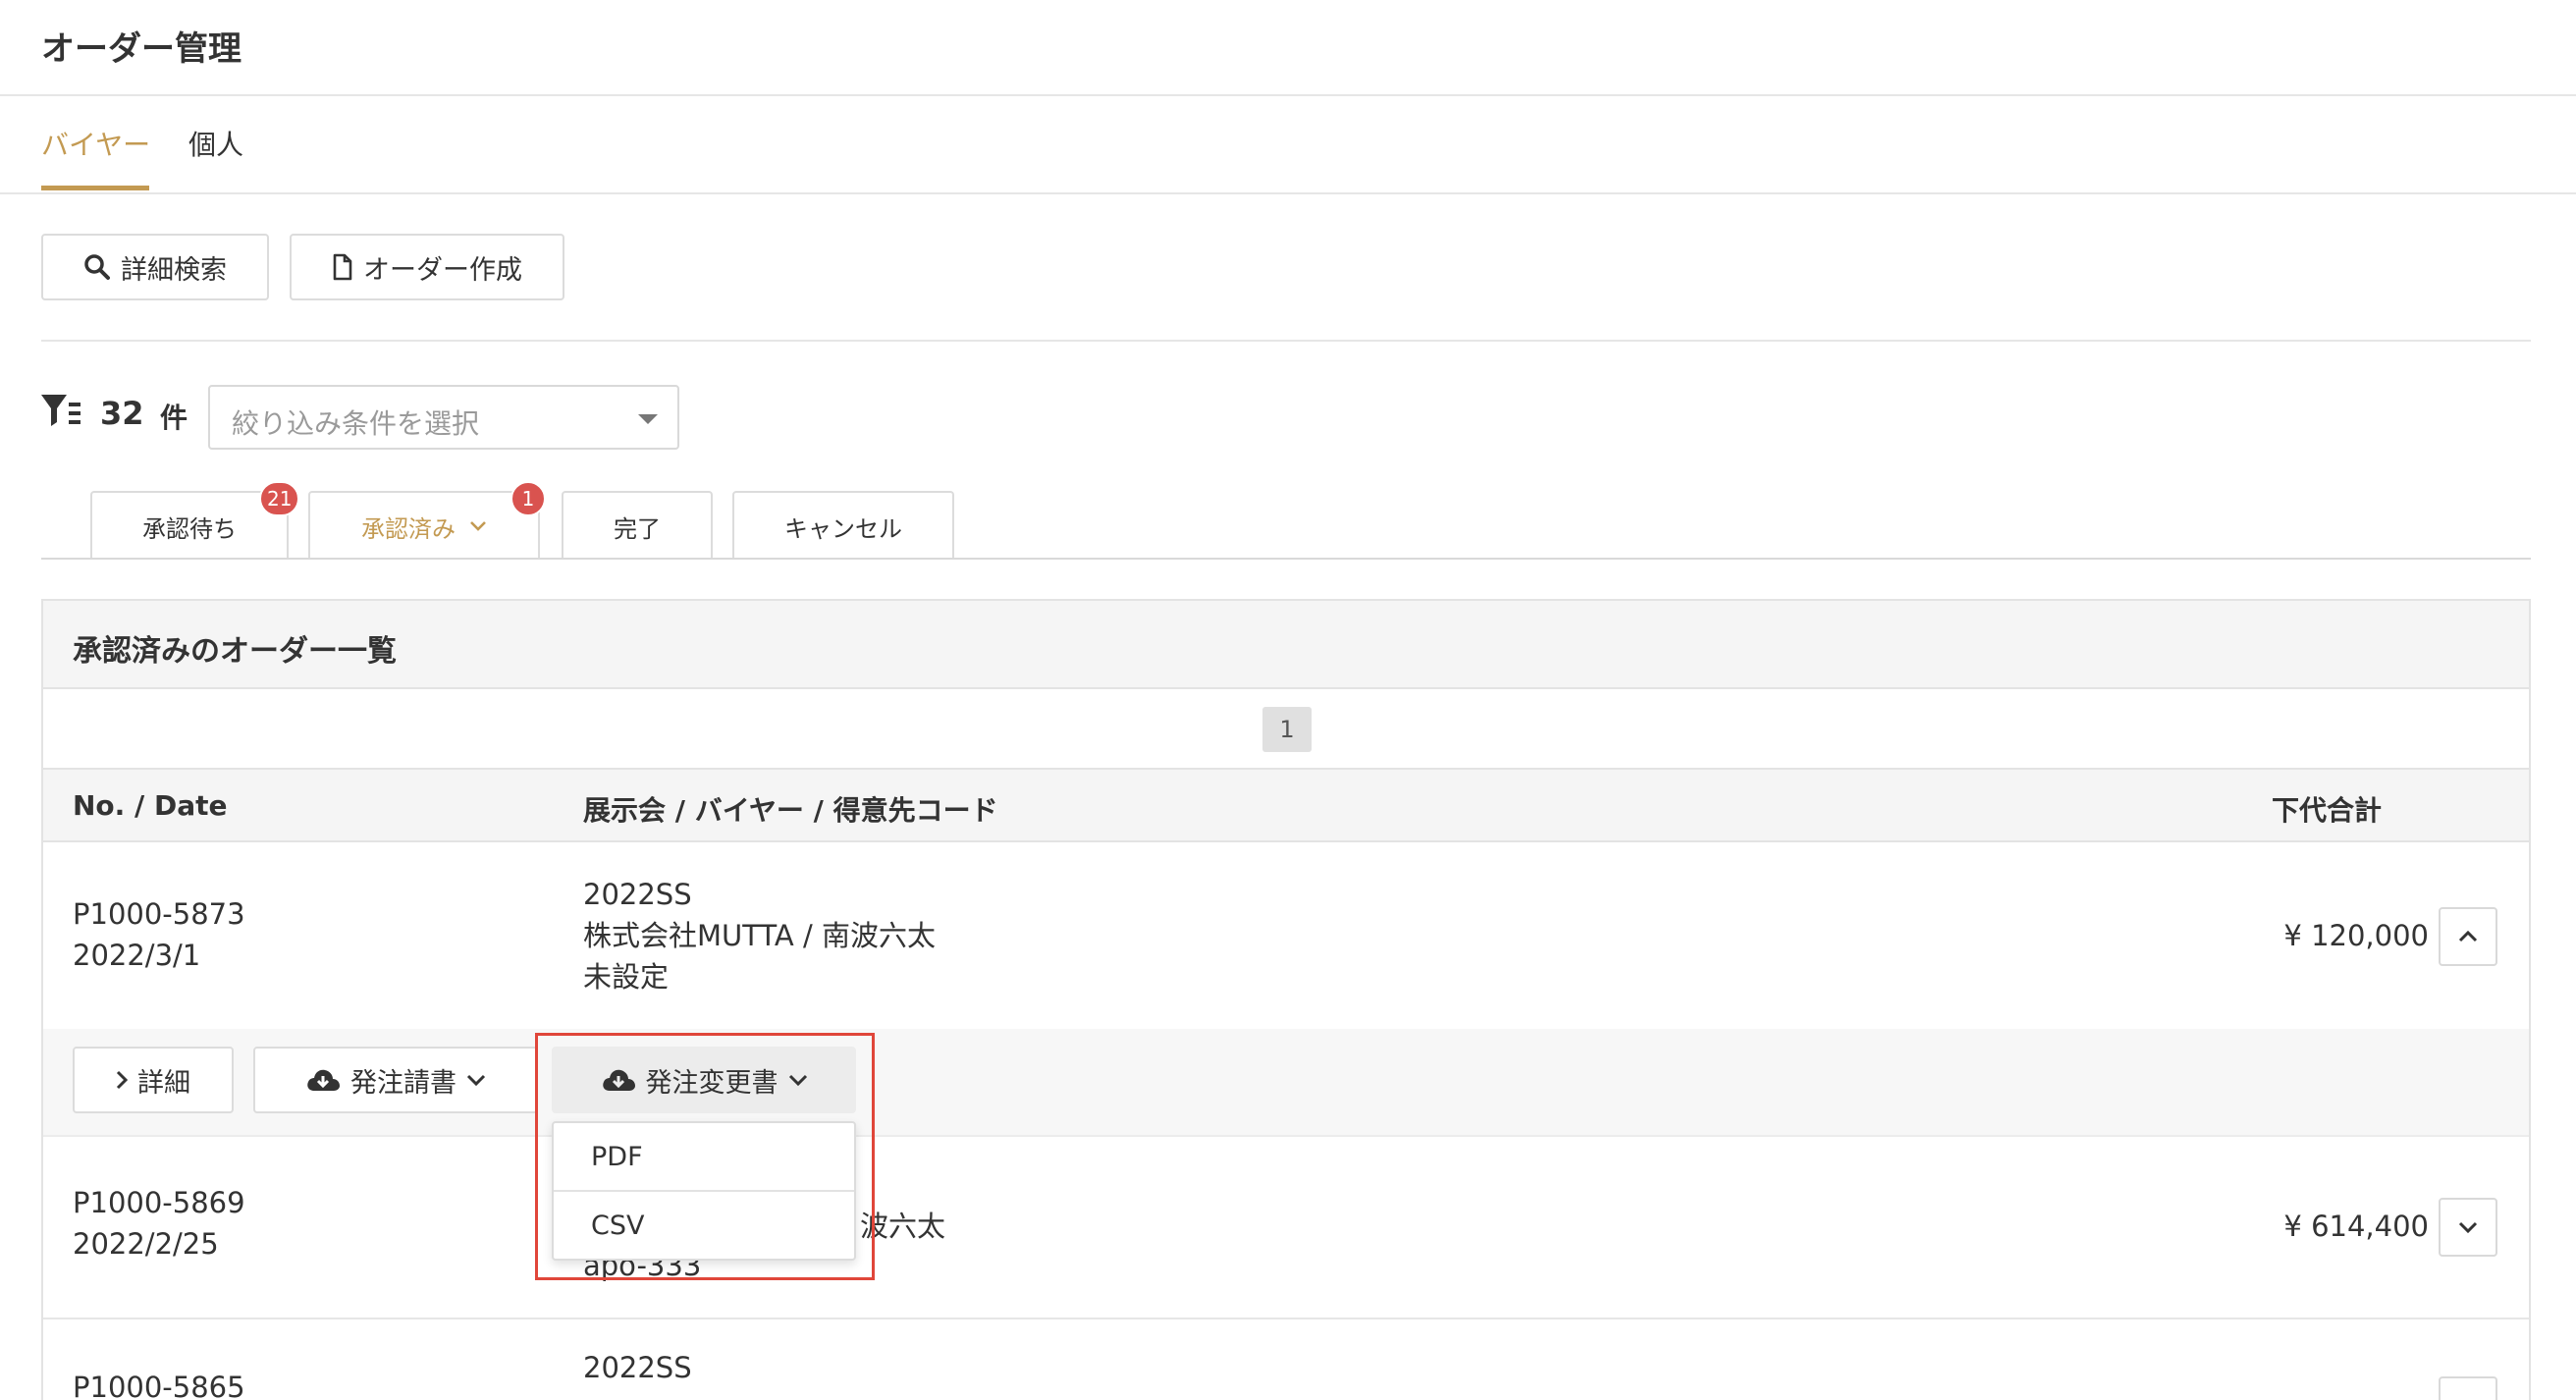 This screenshot has height=1400, width=2576. I want to click on tab-buyer: バイヤー, so click(95, 143).